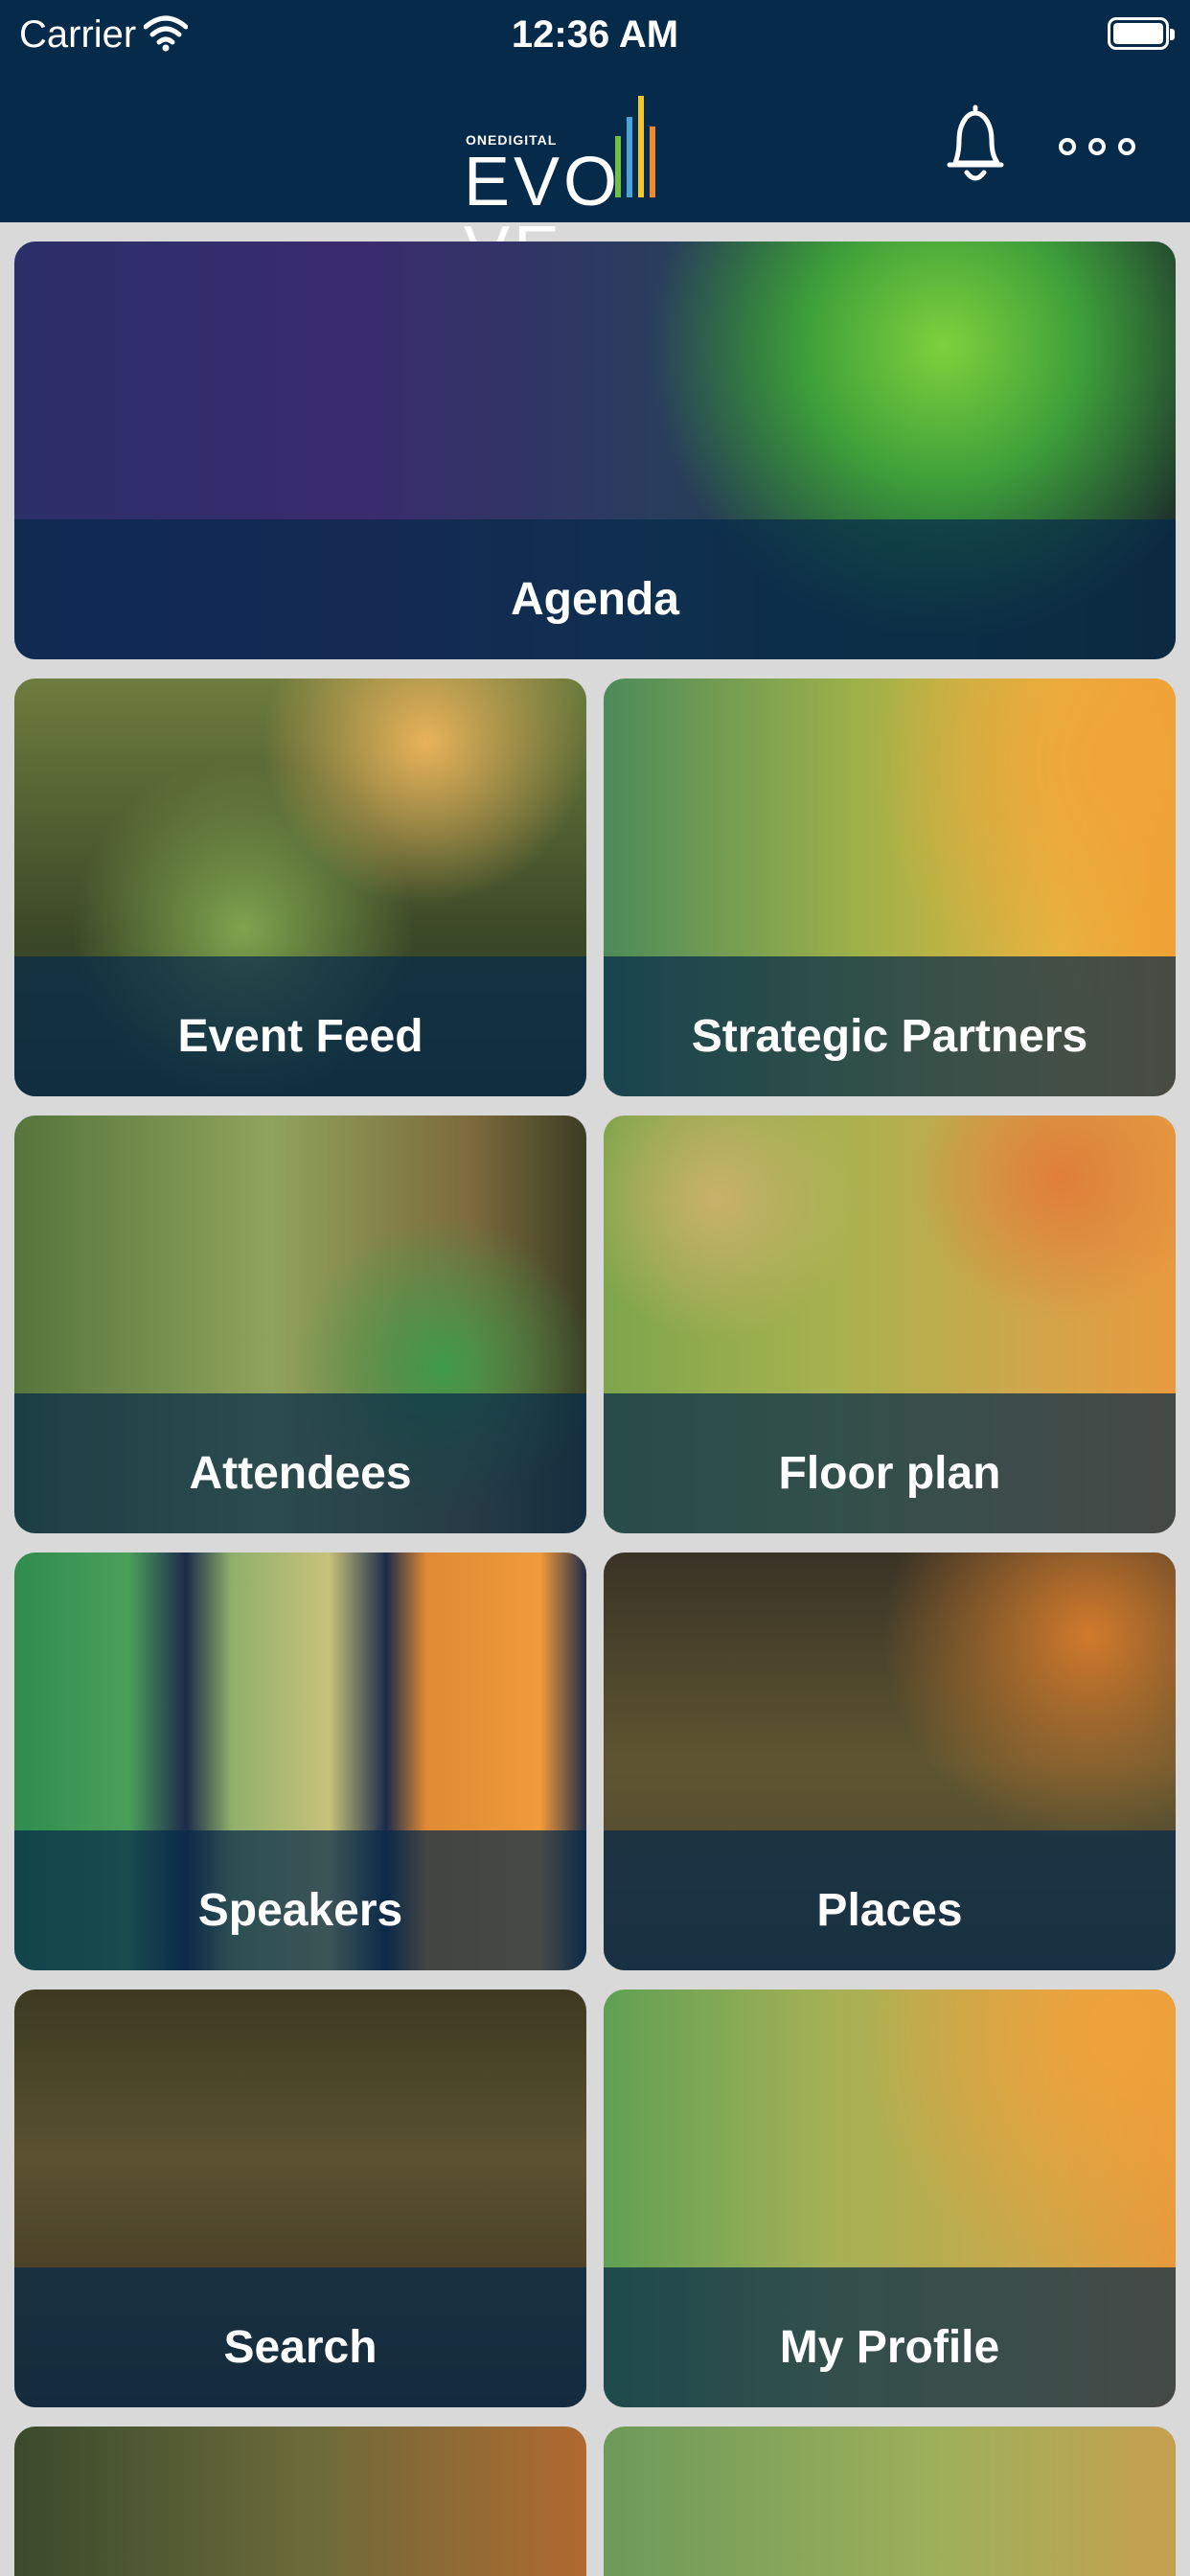  I want to click on tile-places: Places, so click(890, 1761).